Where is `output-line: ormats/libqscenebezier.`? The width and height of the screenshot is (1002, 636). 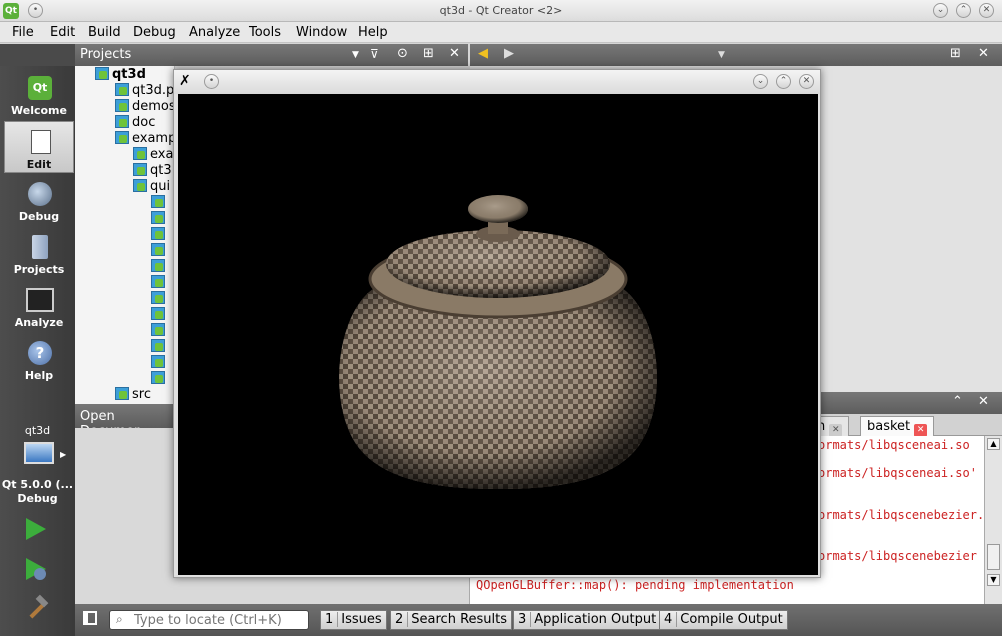
output-line: ormats/libqscenebezier. is located at coordinates (901, 515).